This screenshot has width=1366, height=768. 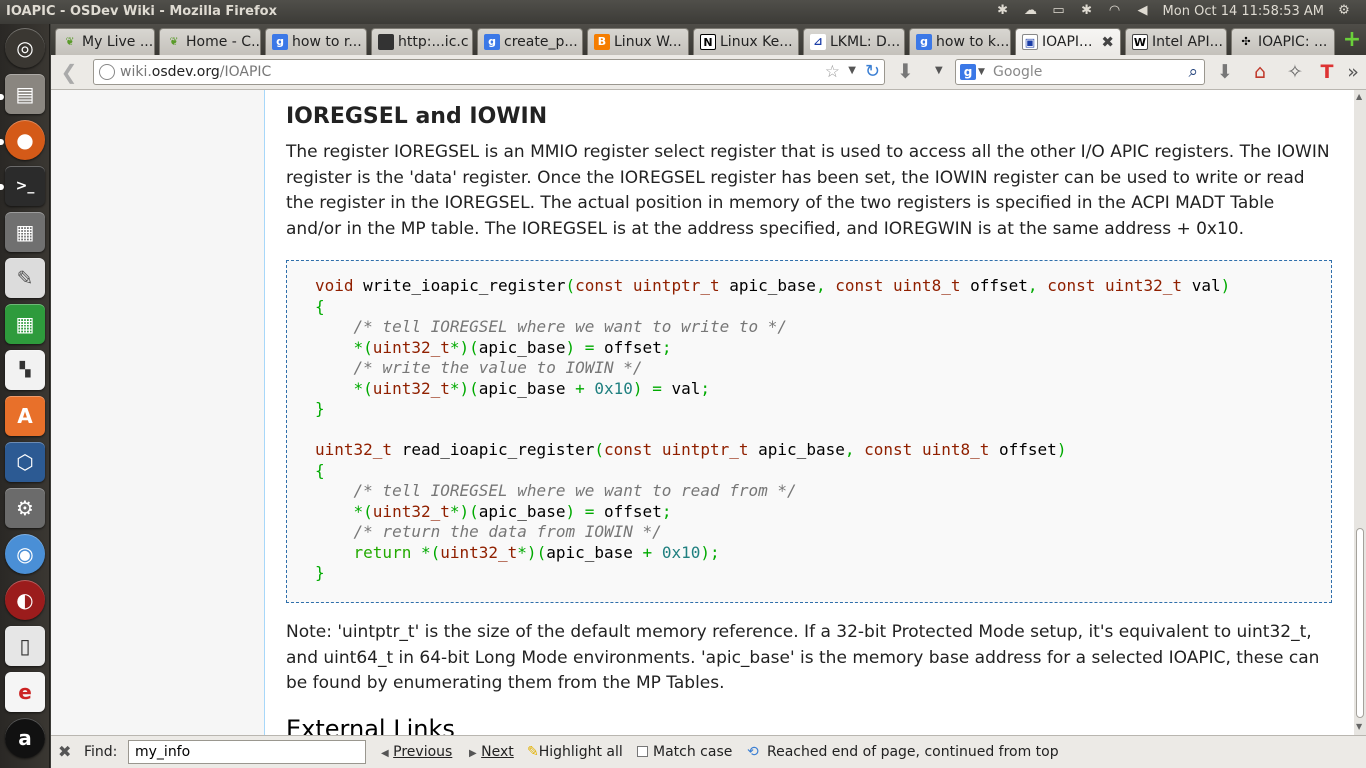 I want to click on tab-9-active: ▣ IOAPI... ✖, so click(x=1068, y=41).